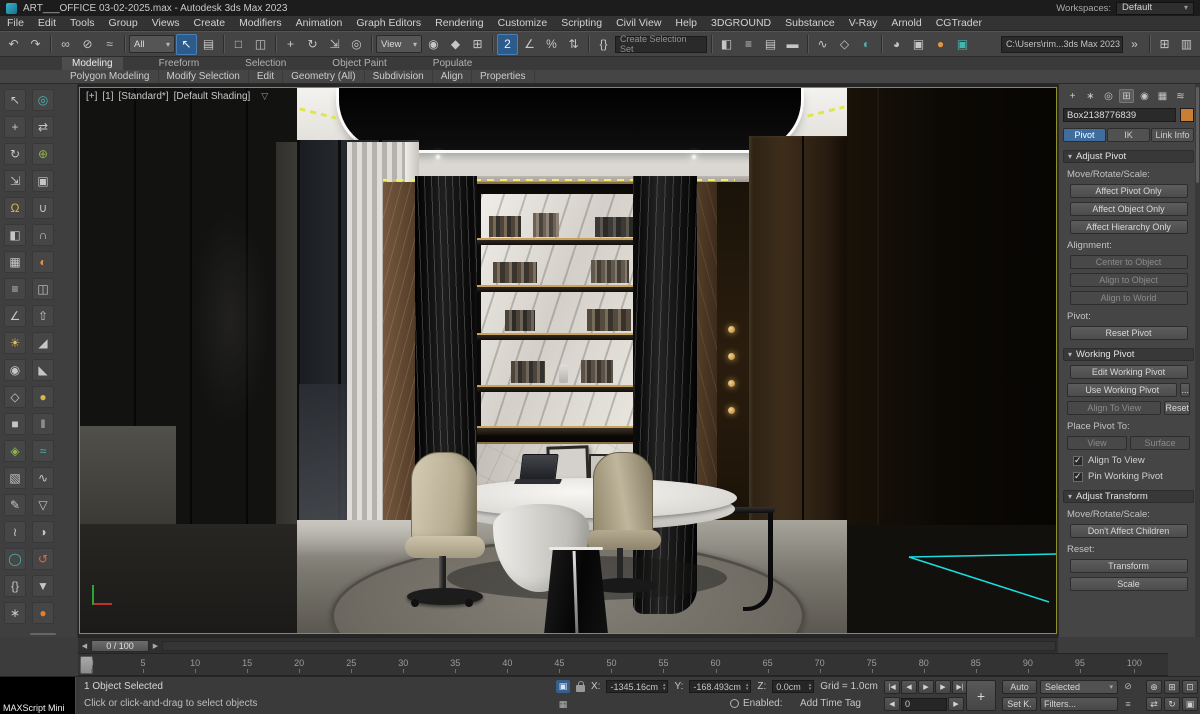  Describe the element at coordinates (1097, 443) in the screenshot. I see `place-pivot-view-button: View` at that location.